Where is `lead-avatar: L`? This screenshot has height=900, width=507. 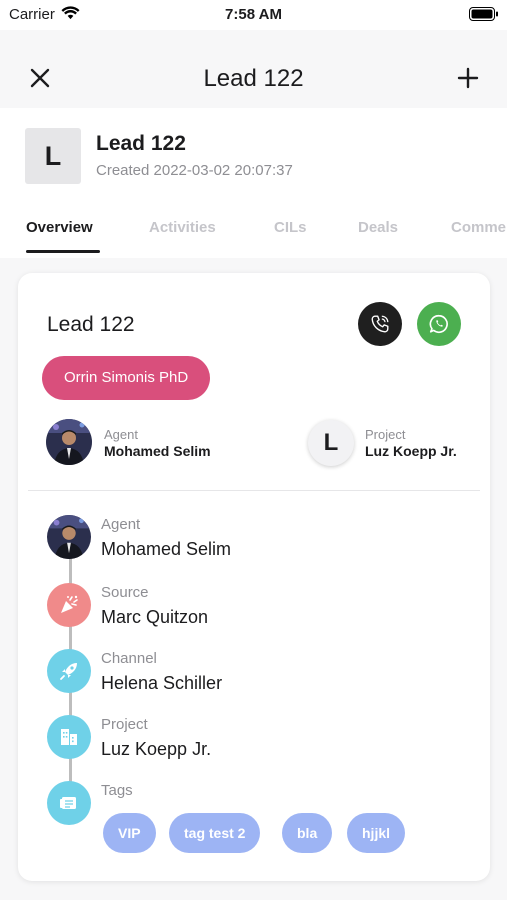 lead-avatar: L is located at coordinates (53, 156).